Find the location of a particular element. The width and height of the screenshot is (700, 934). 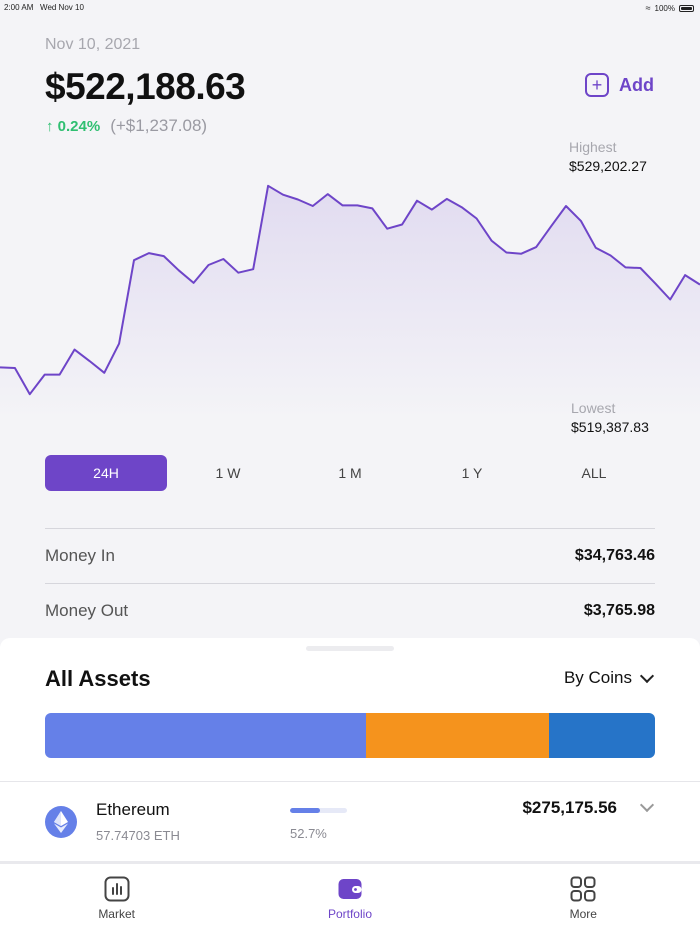

grid-icon is located at coordinates (583, 889).